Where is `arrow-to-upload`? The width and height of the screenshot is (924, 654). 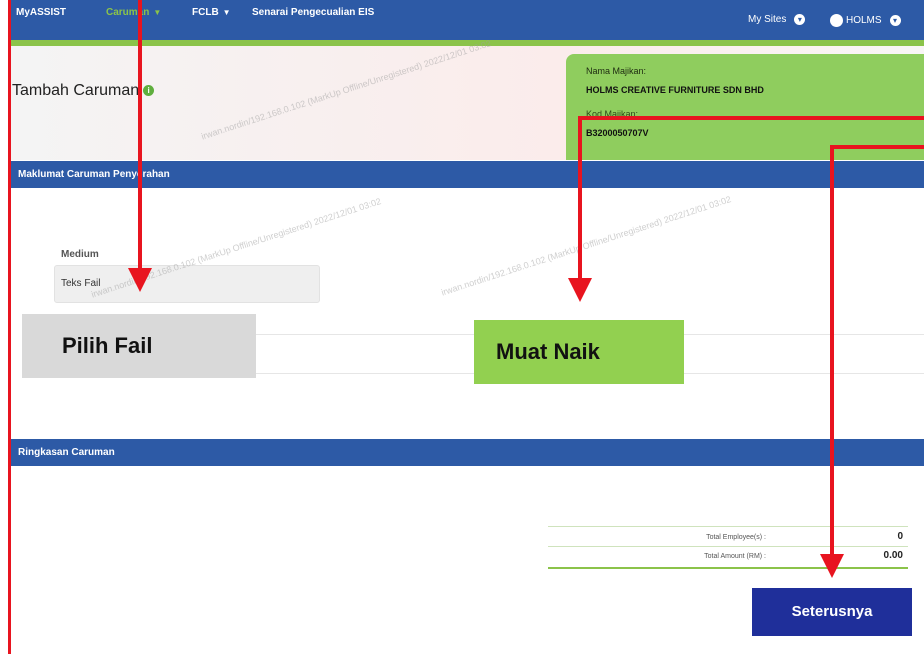 arrow-to-upload is located at coordinates (746, 209).